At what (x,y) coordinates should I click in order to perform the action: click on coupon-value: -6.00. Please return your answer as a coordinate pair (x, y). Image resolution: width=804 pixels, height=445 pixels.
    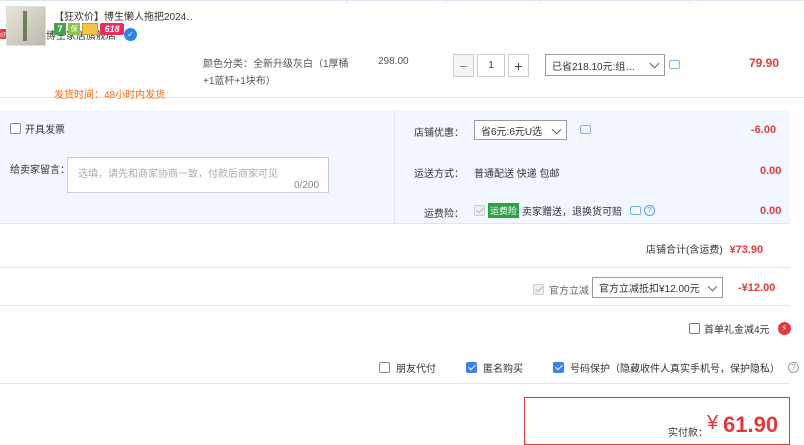
    Looking at the image, I should click on (764, 130).